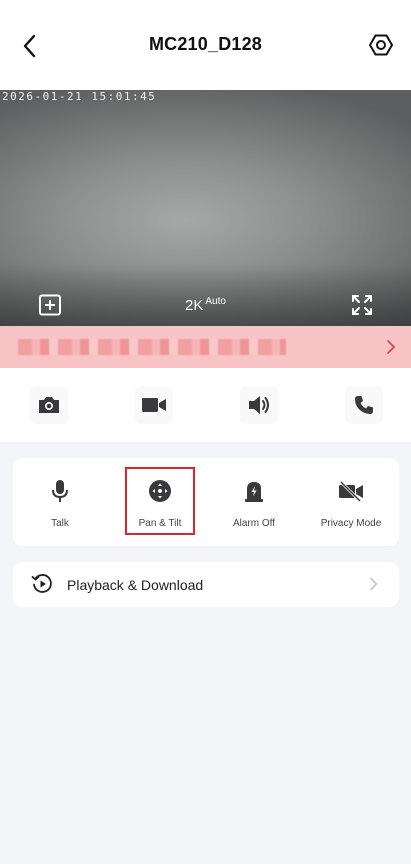 This screenshot has height=864, width=411. Describe the element at coordinates (60, 523) in the screenshot. I see `talk-label: Talk` at that location.